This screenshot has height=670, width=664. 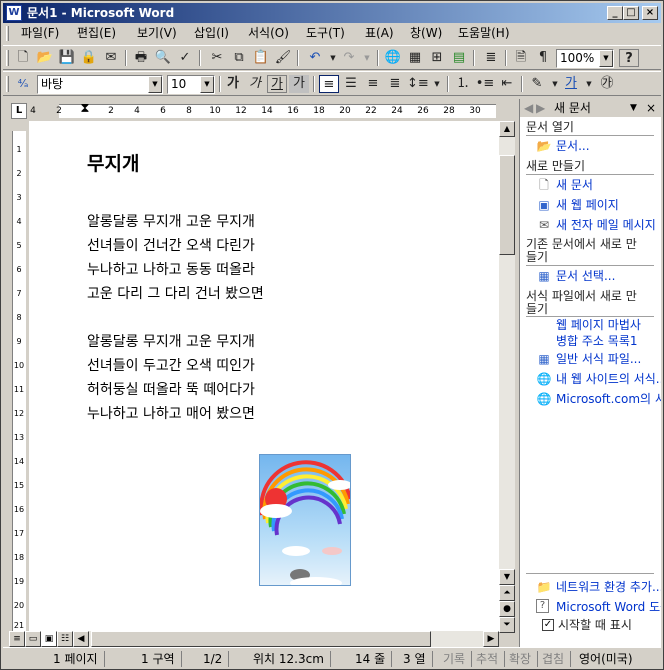 I want to click on status-record: 기록, so click(x=458, y=659).